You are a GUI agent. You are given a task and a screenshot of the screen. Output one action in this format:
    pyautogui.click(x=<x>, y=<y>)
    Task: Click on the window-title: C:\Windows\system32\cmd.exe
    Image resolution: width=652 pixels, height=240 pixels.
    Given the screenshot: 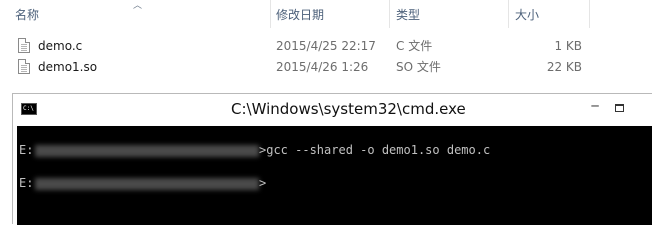 What is the action you would take?
    pyautogui.click(x=348, y=109)
    